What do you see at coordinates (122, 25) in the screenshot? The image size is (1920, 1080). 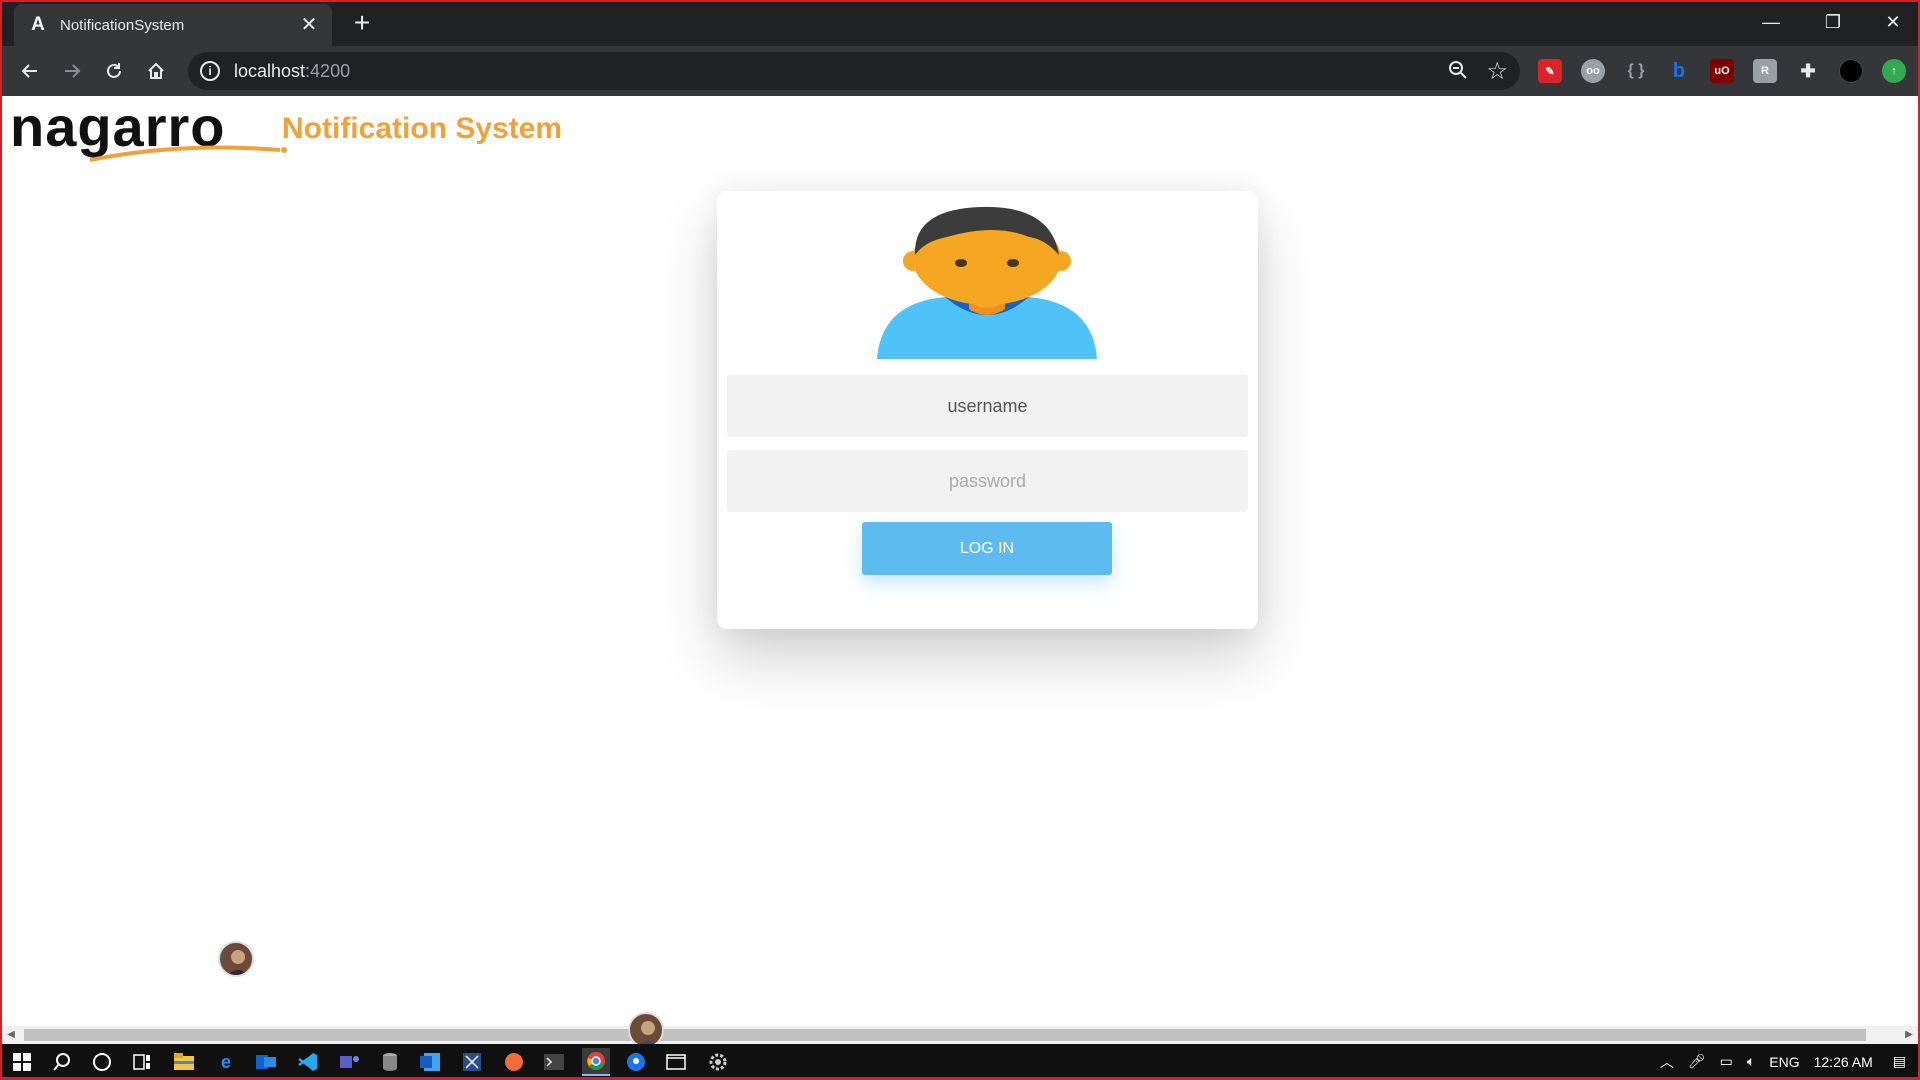 I see `tab-title: NotificationSystem` at bounding box center [122, 25].